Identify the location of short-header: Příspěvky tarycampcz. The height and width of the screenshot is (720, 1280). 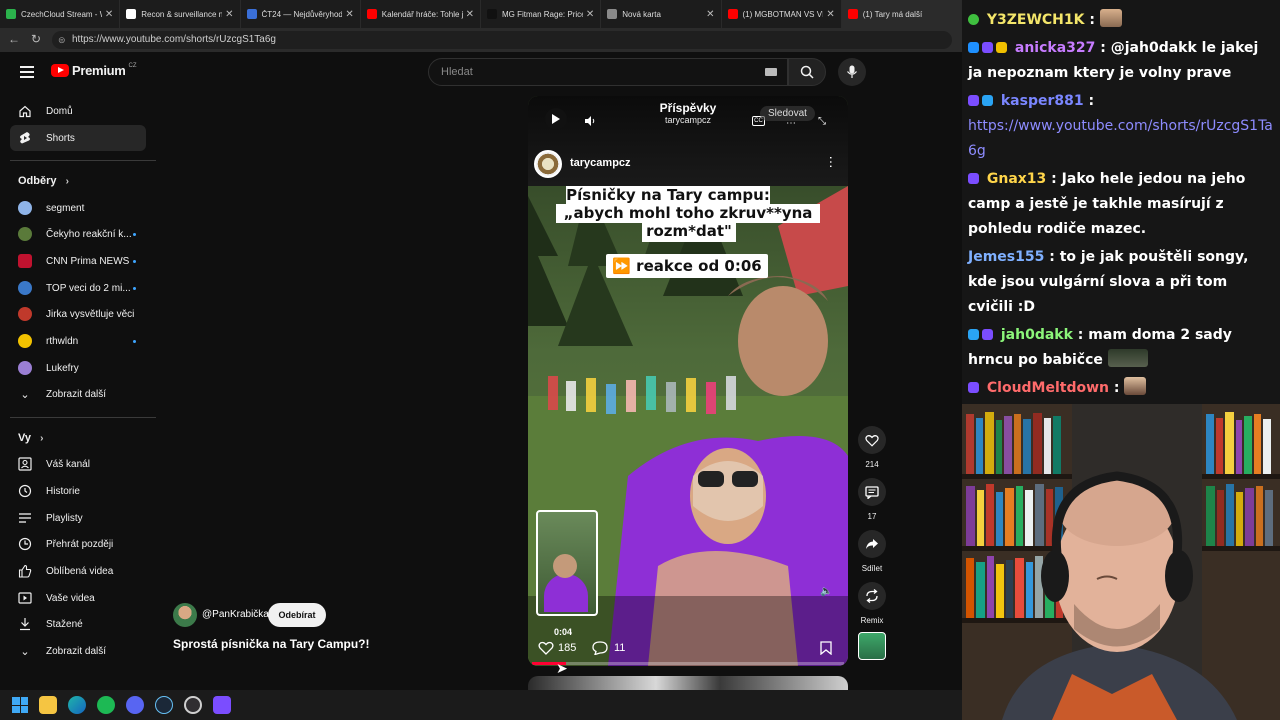
(688, 113).